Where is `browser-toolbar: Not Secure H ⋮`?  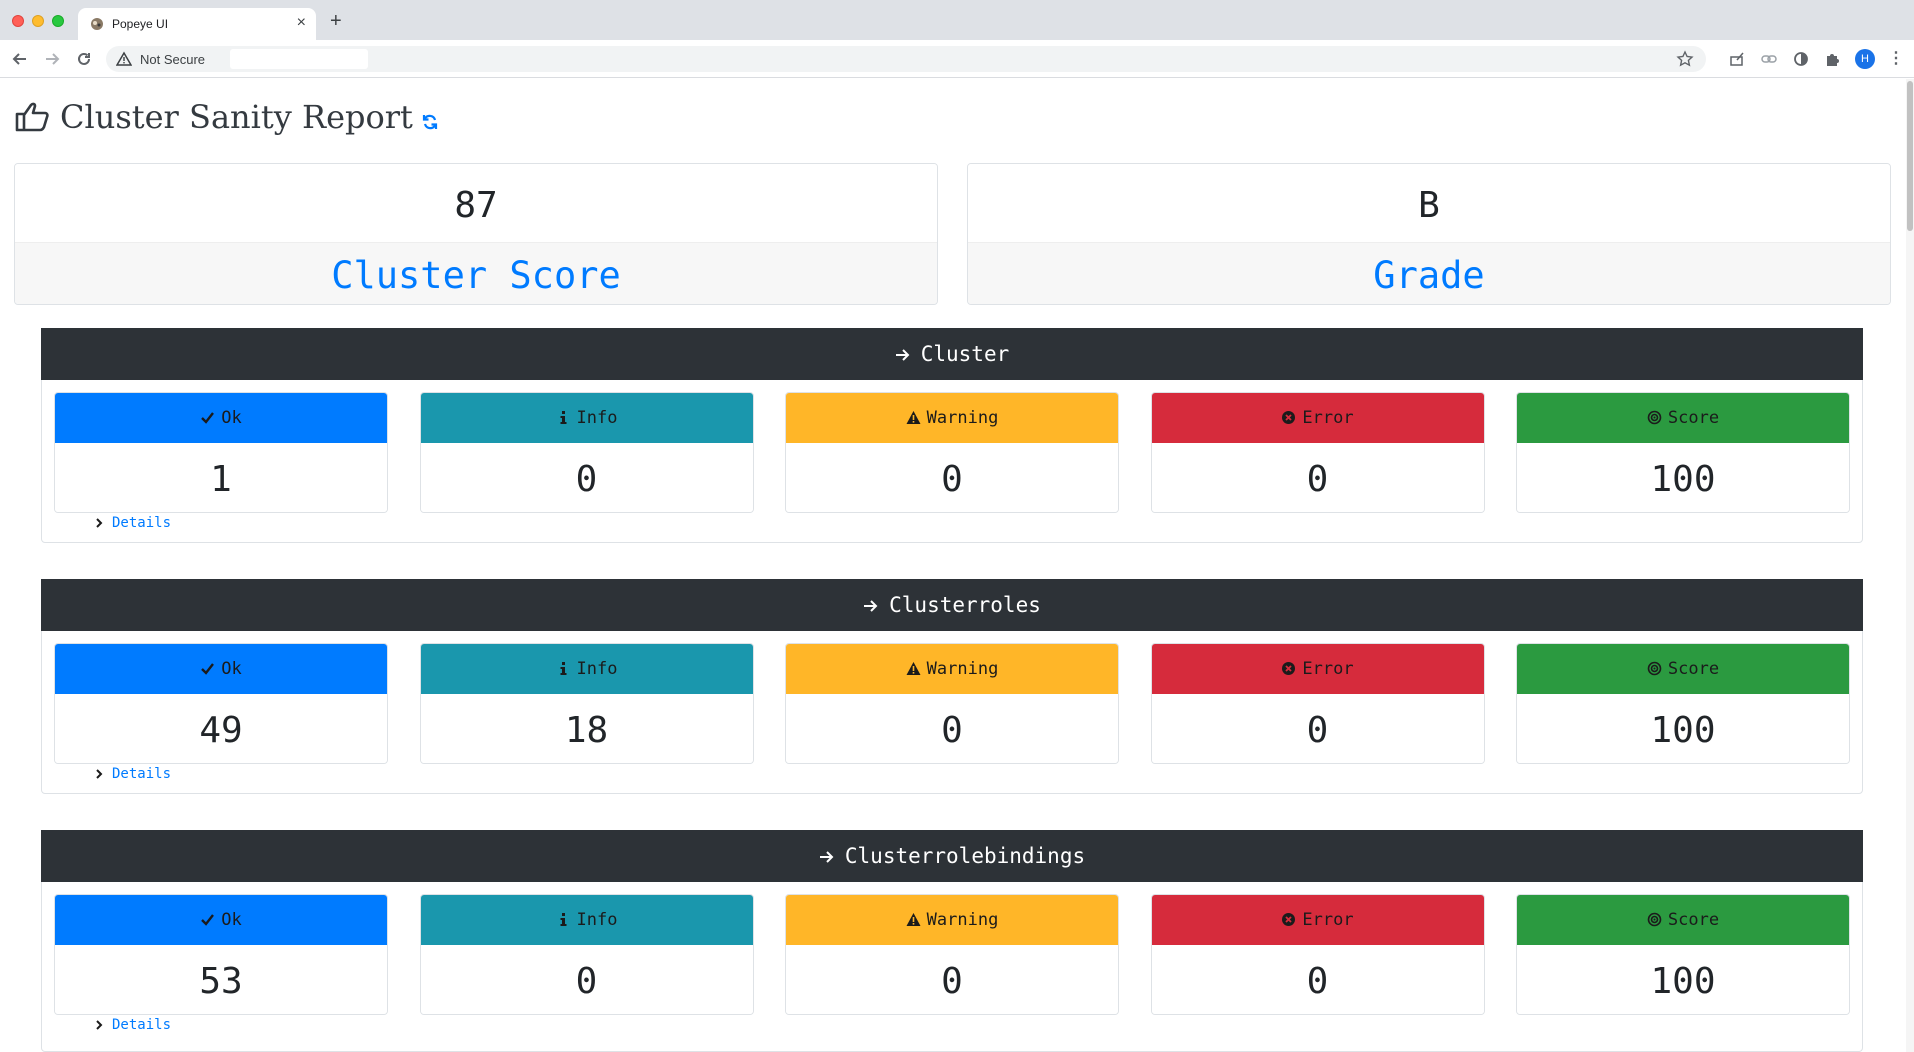 browser-toolbar: Not Secure H ⋮ is located at coordinates (957, 59).